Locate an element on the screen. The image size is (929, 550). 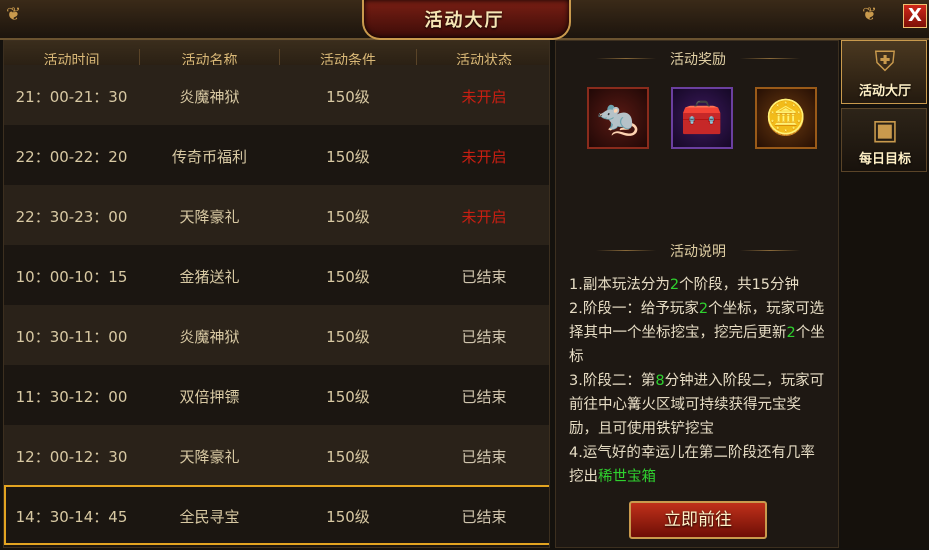
rewards-title: 活动奖励 is located at coordinates (698, 60).